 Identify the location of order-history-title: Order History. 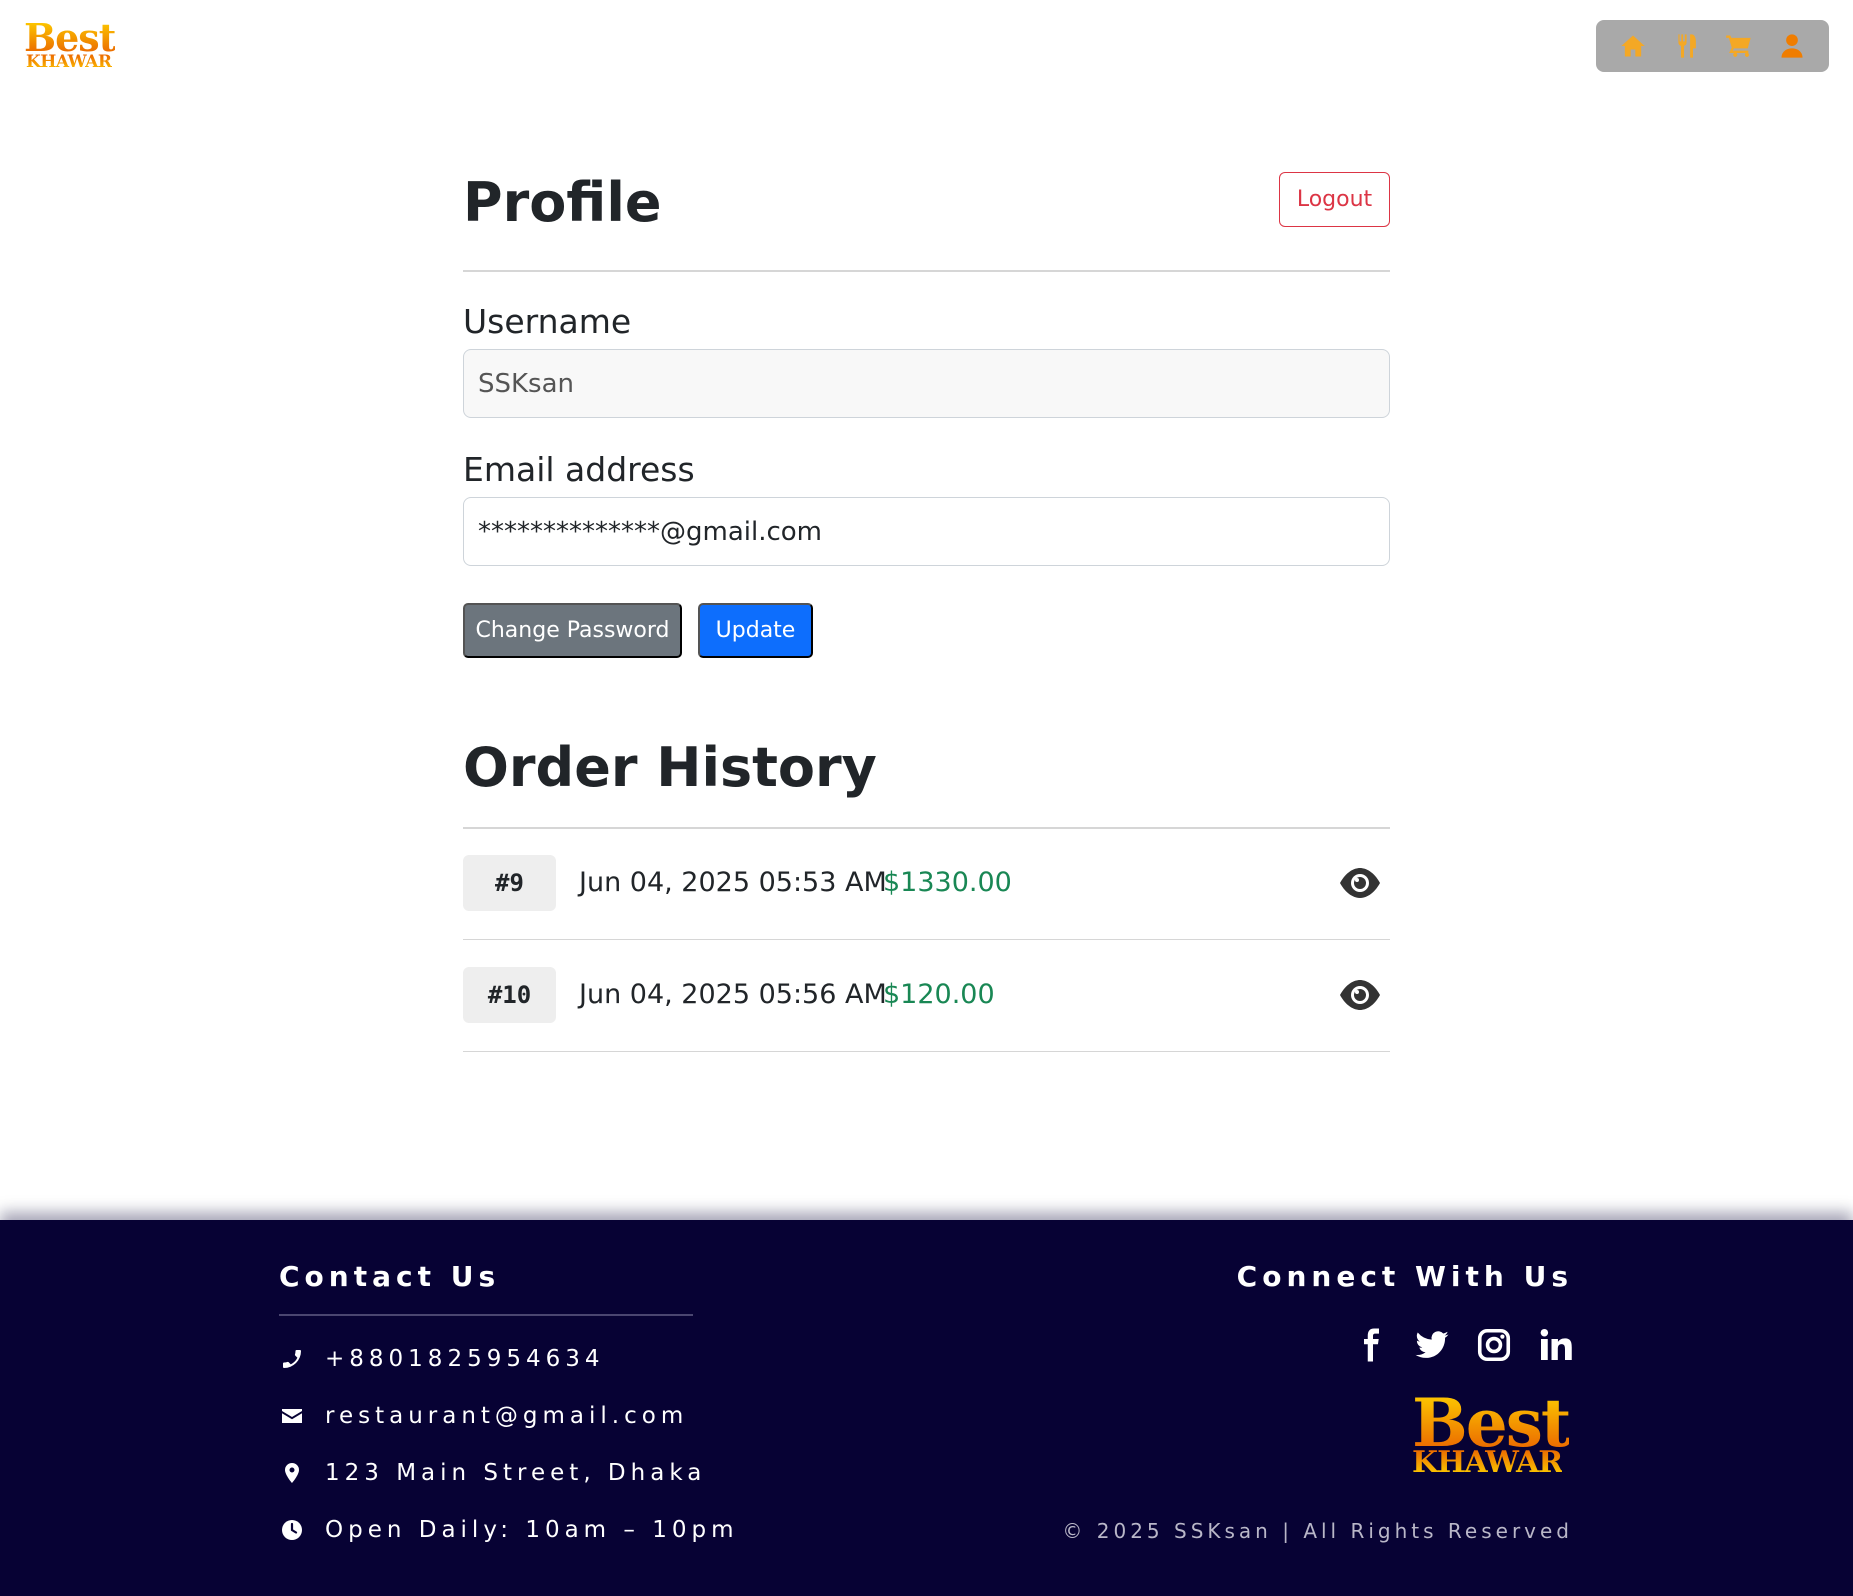
(670, 767).